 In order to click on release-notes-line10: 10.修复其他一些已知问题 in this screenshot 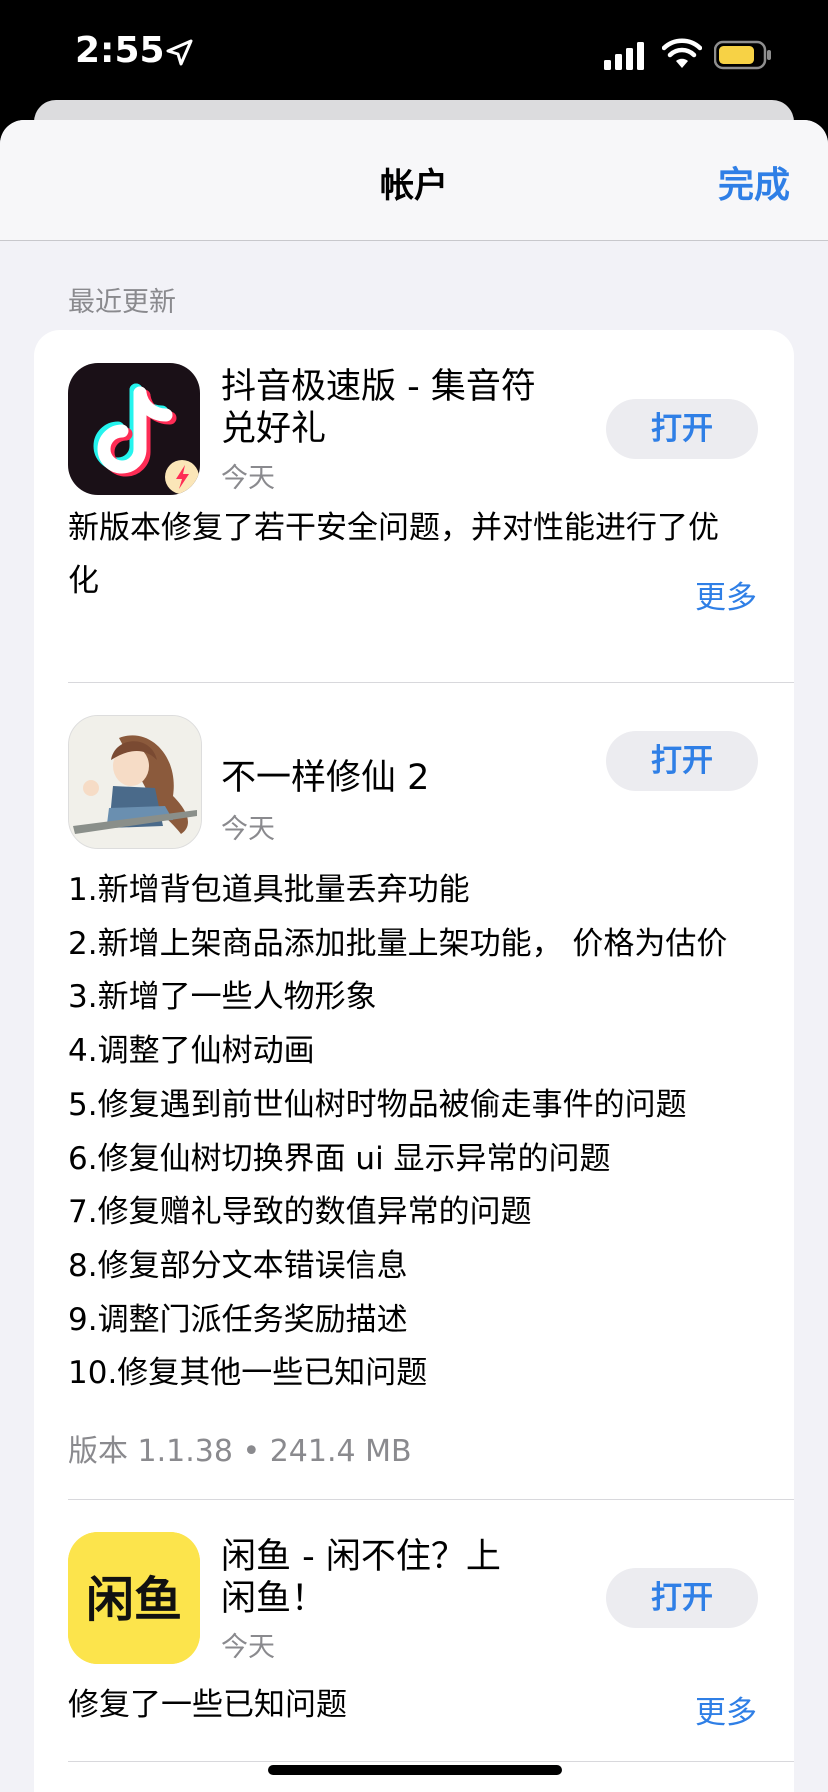, I will do `click(248, 1373)`.